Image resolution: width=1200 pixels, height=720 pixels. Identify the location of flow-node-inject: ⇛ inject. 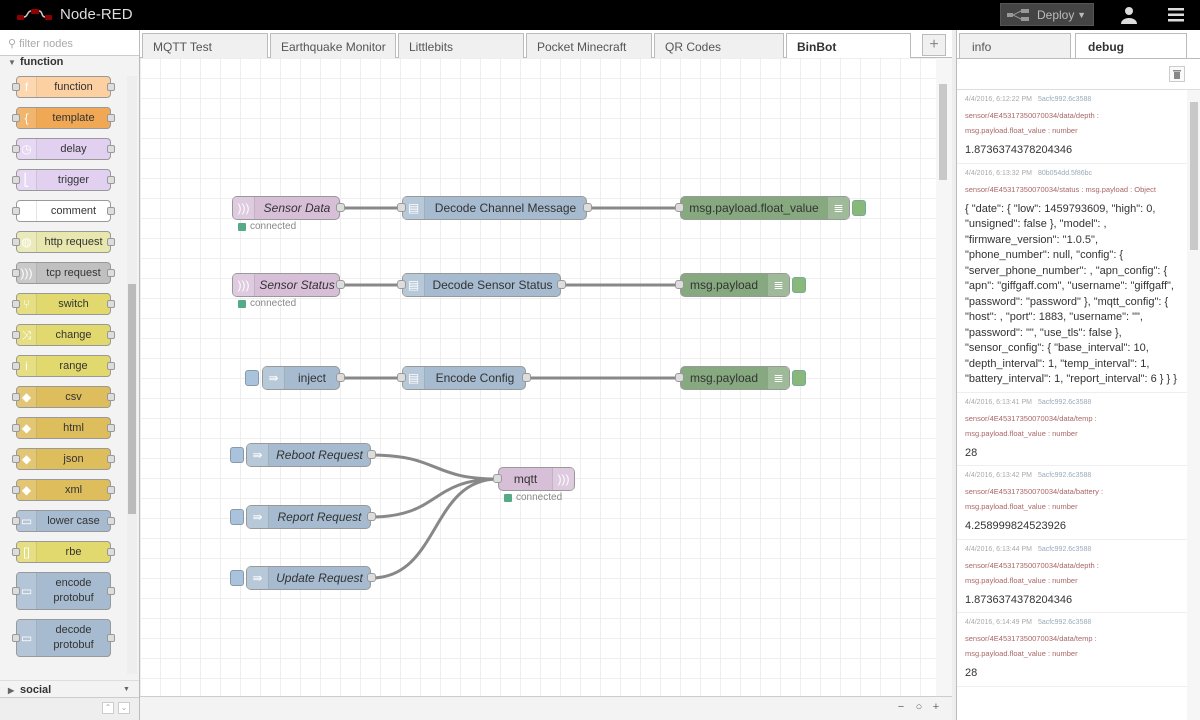
(303, 378).